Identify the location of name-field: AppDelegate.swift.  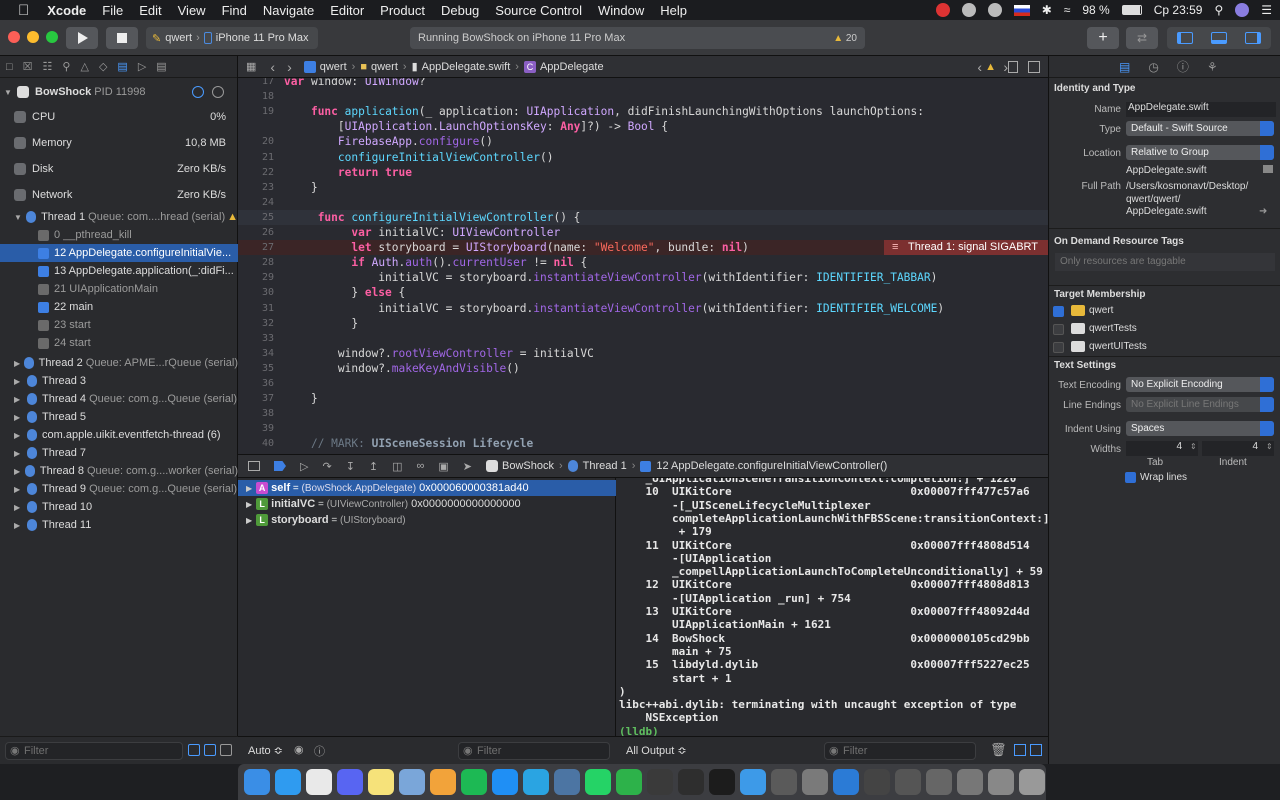
(1201, 109).